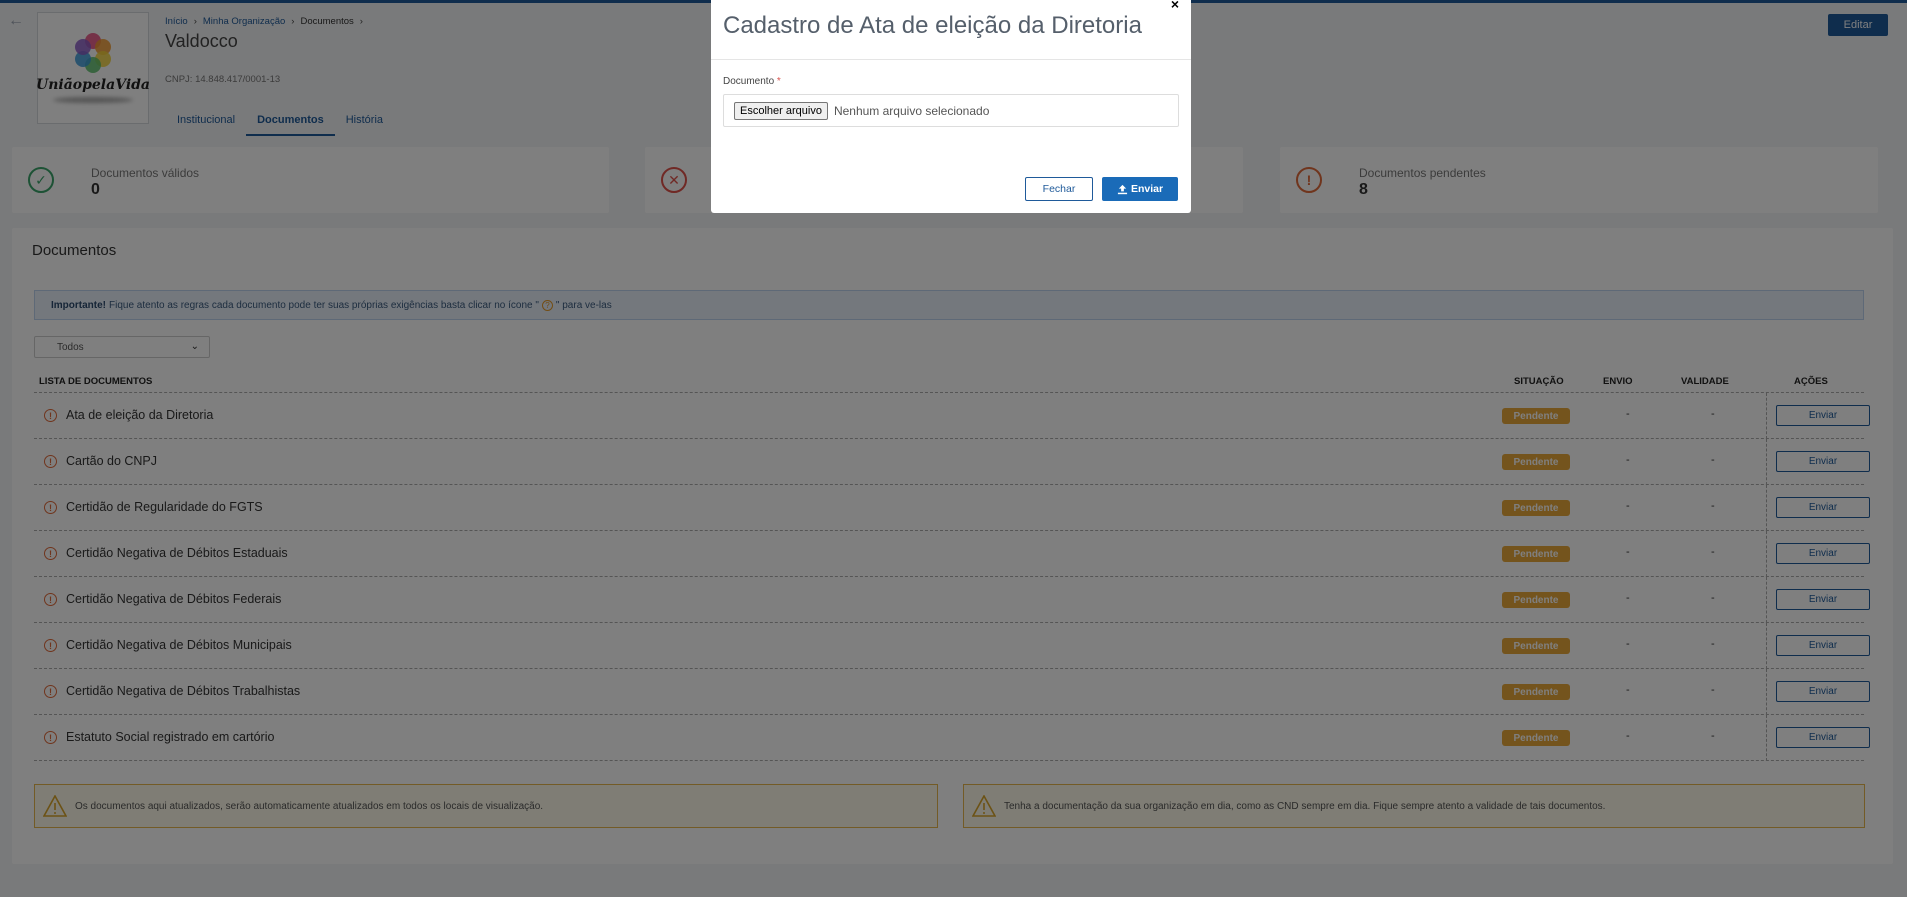 This screenshot has width=1907, height=897. What do you see at coordinates (1122, 189) in the screenshot?
I see `upload-icon` at bounding box center [1122, 189].